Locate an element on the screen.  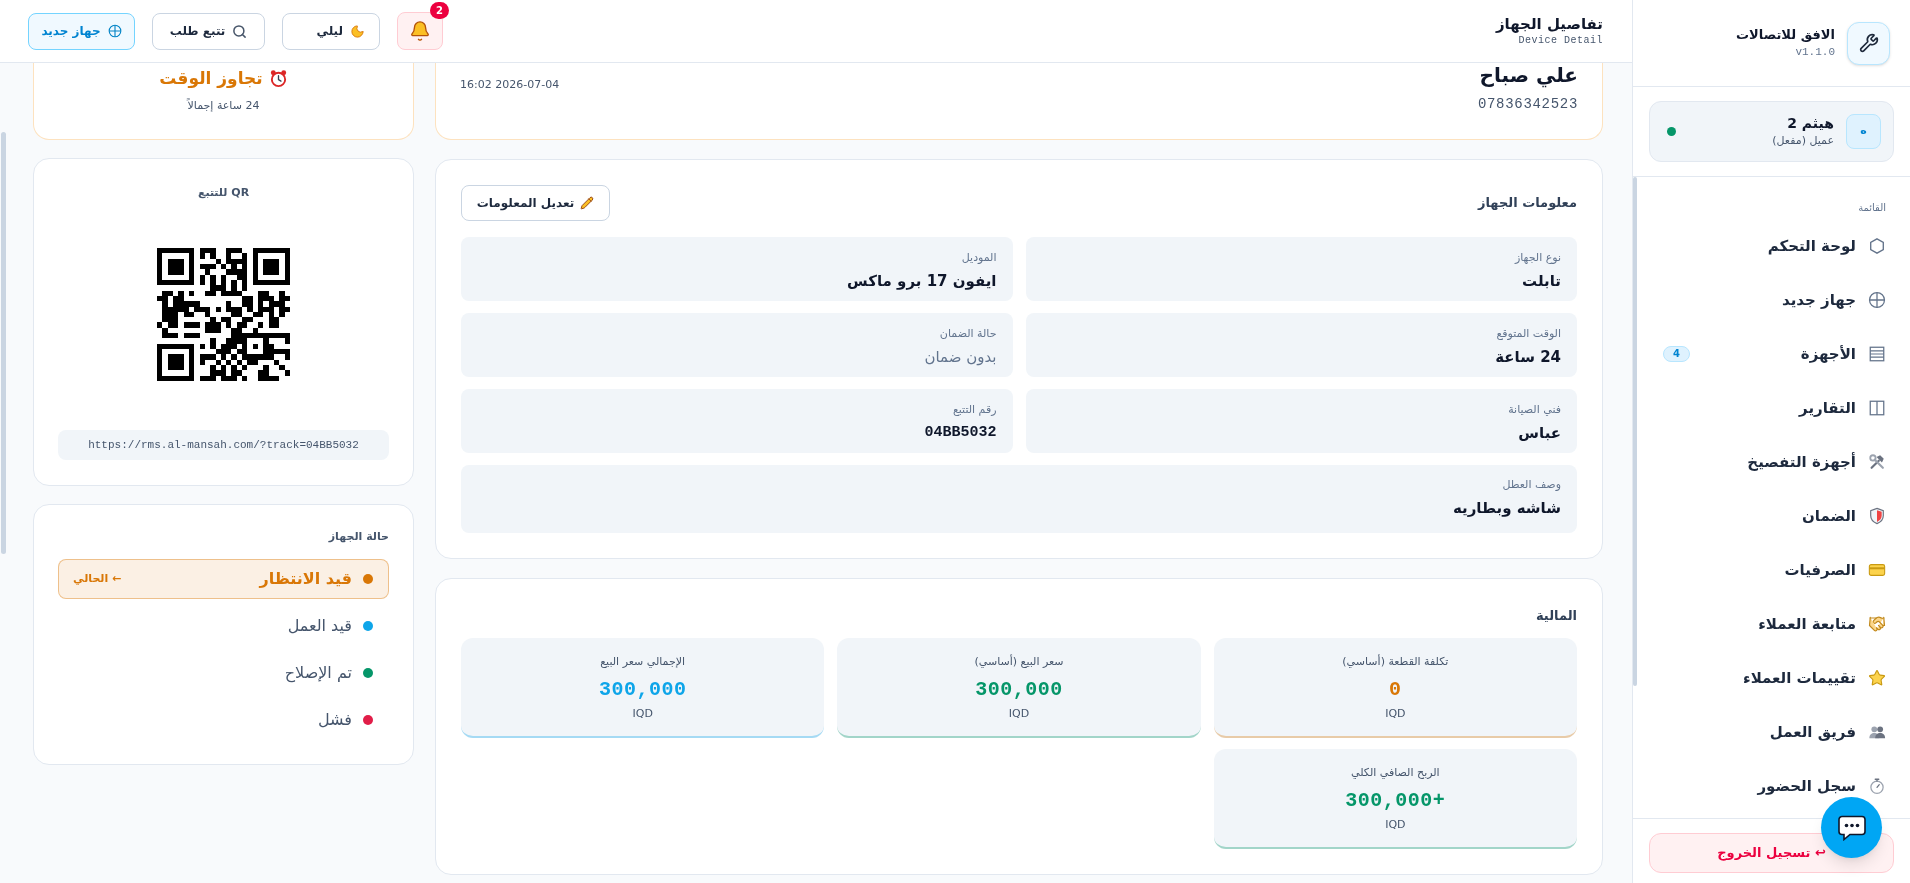
people-icon is located at coordinates (1877, 732).